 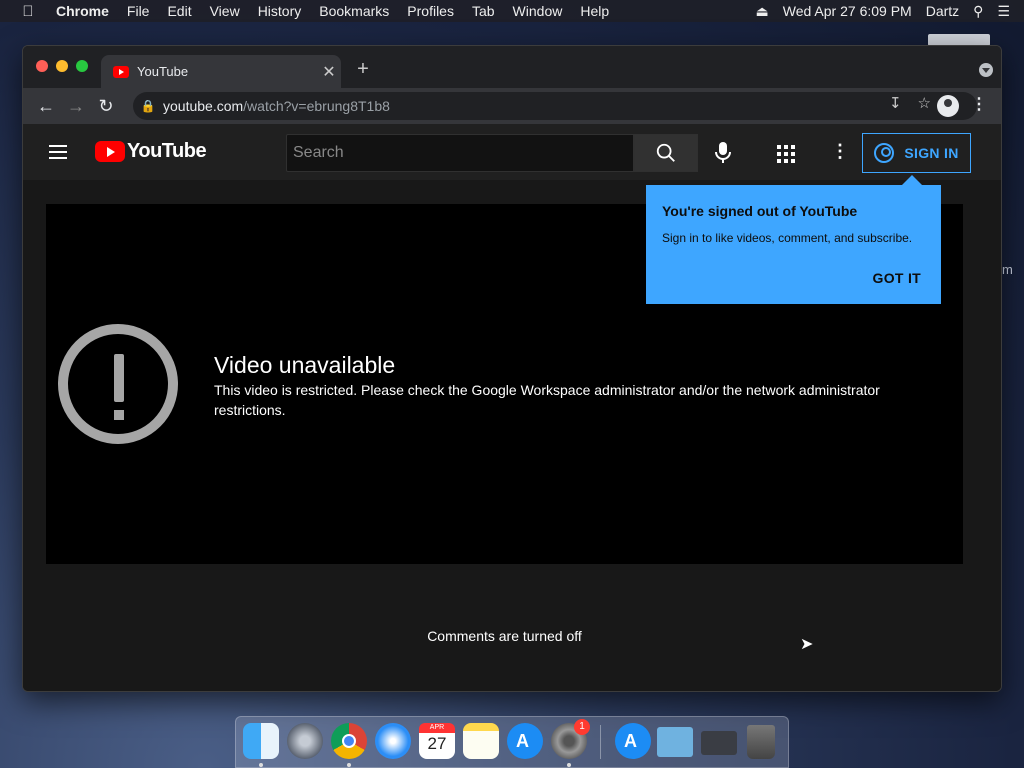 I want to click on hamburger-menu-icon, so click(x=58, y=152).